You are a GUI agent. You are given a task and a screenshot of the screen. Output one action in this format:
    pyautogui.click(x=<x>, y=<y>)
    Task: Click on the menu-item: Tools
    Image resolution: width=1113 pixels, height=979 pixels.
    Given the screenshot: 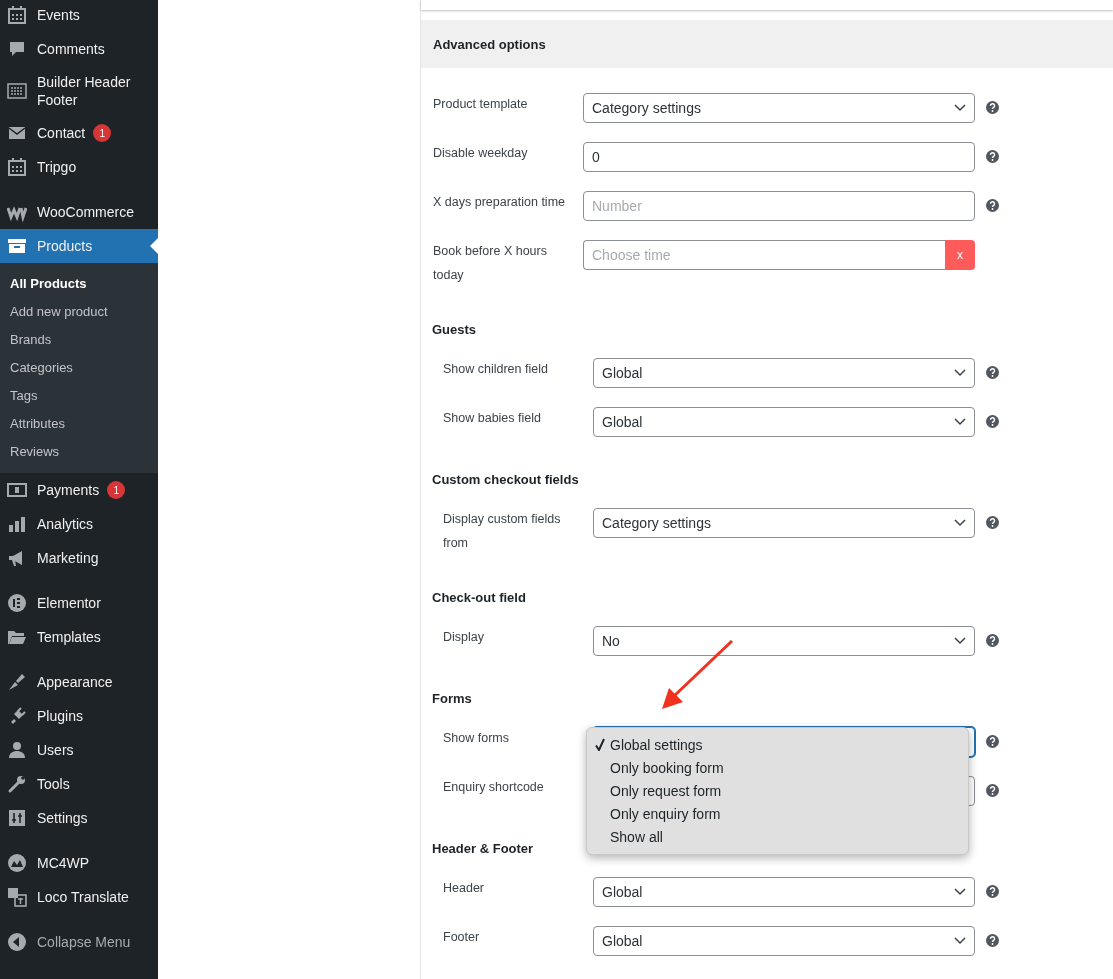 What is the action you would take?
    pyautogui.click(x=79, y=784)
    